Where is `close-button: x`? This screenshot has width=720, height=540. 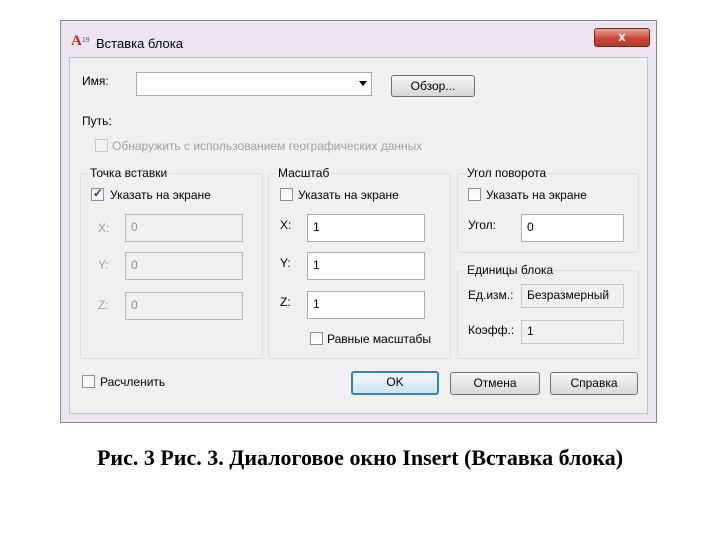 close-button: x is located at coordinates (622, 37).